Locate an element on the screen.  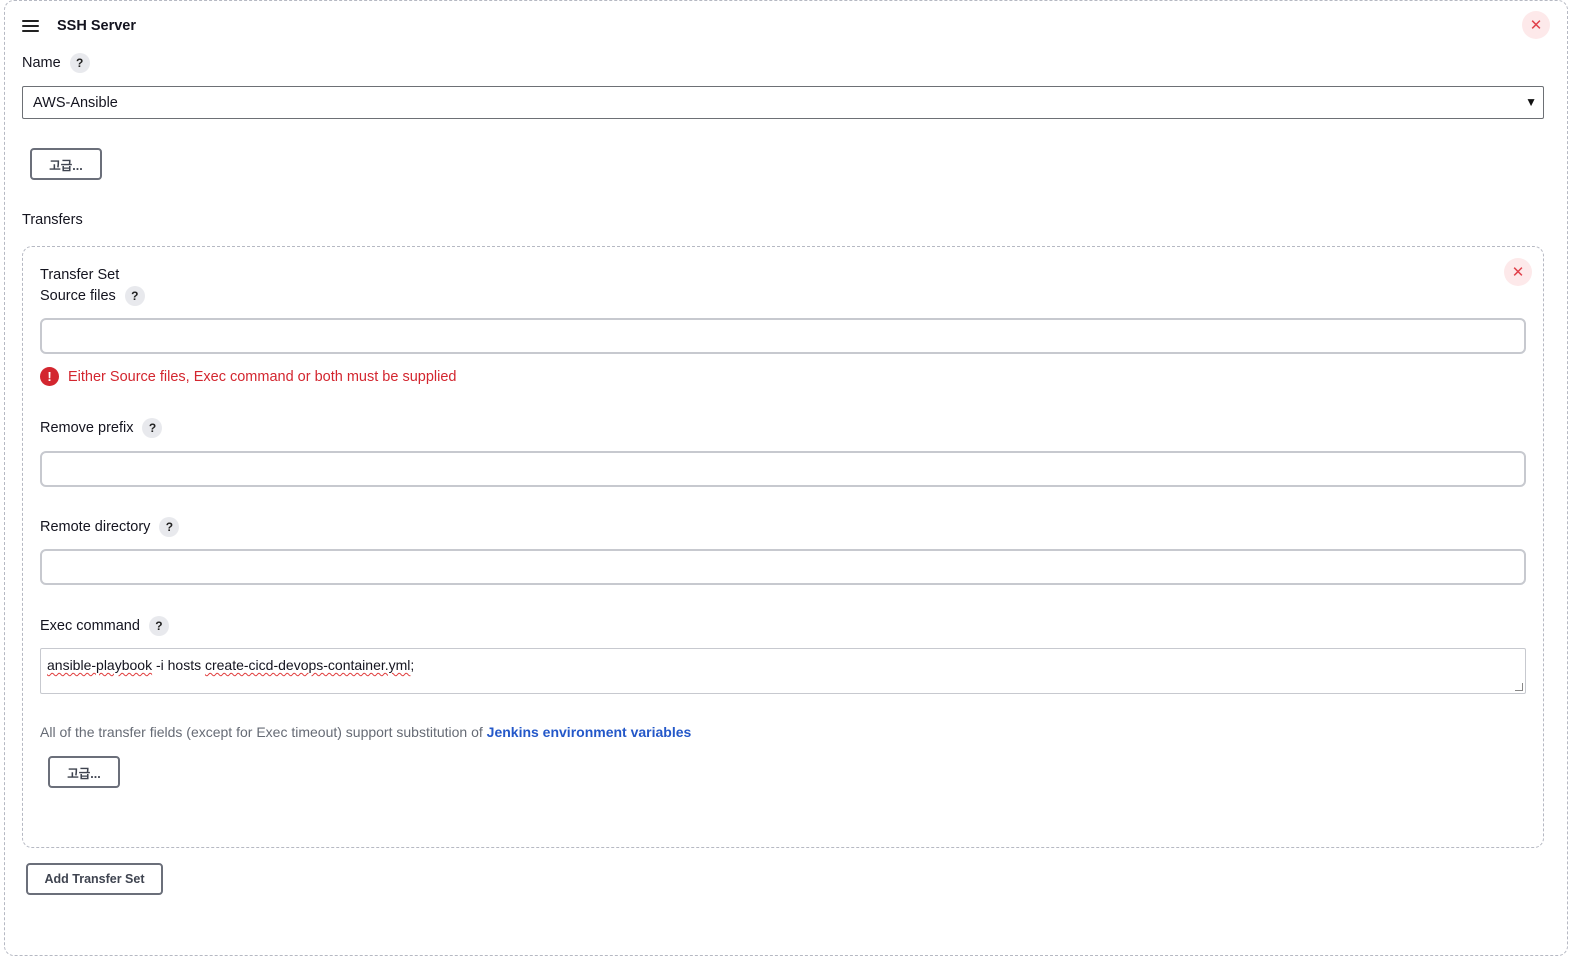
source-files-label-row: Source files ? is located at coordinates (92, 296).